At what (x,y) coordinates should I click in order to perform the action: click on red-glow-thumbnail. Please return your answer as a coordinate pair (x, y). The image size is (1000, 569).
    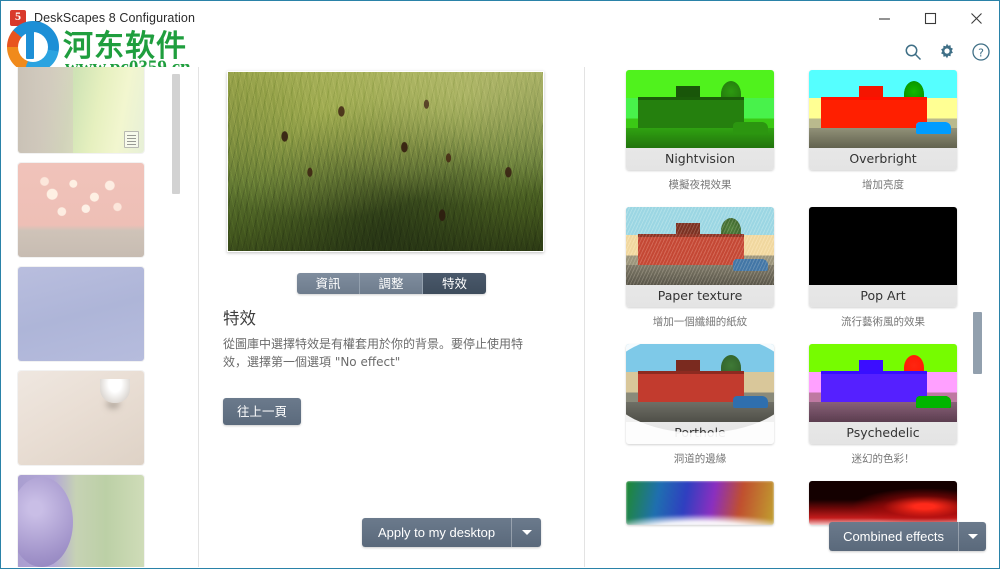
    Looking at the image, I should click on (883, 503).